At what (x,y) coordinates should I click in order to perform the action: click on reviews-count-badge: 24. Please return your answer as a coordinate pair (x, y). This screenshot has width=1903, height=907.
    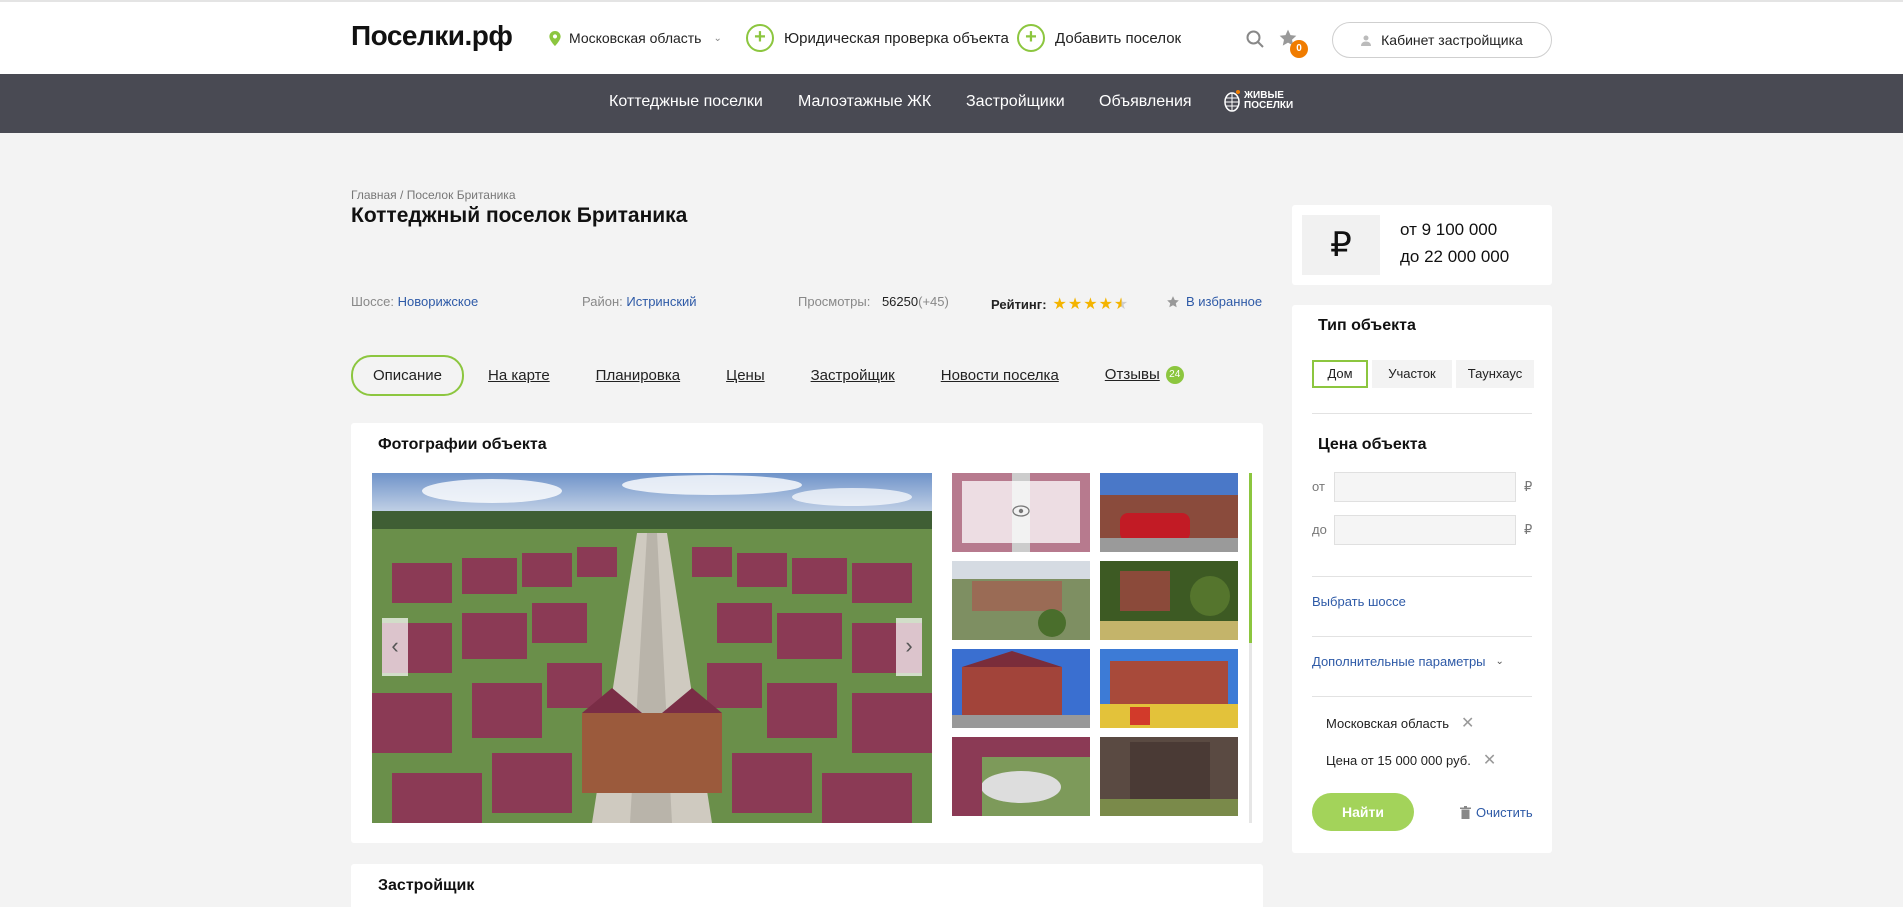
    Looking at the image, I should click on (1174, 375).